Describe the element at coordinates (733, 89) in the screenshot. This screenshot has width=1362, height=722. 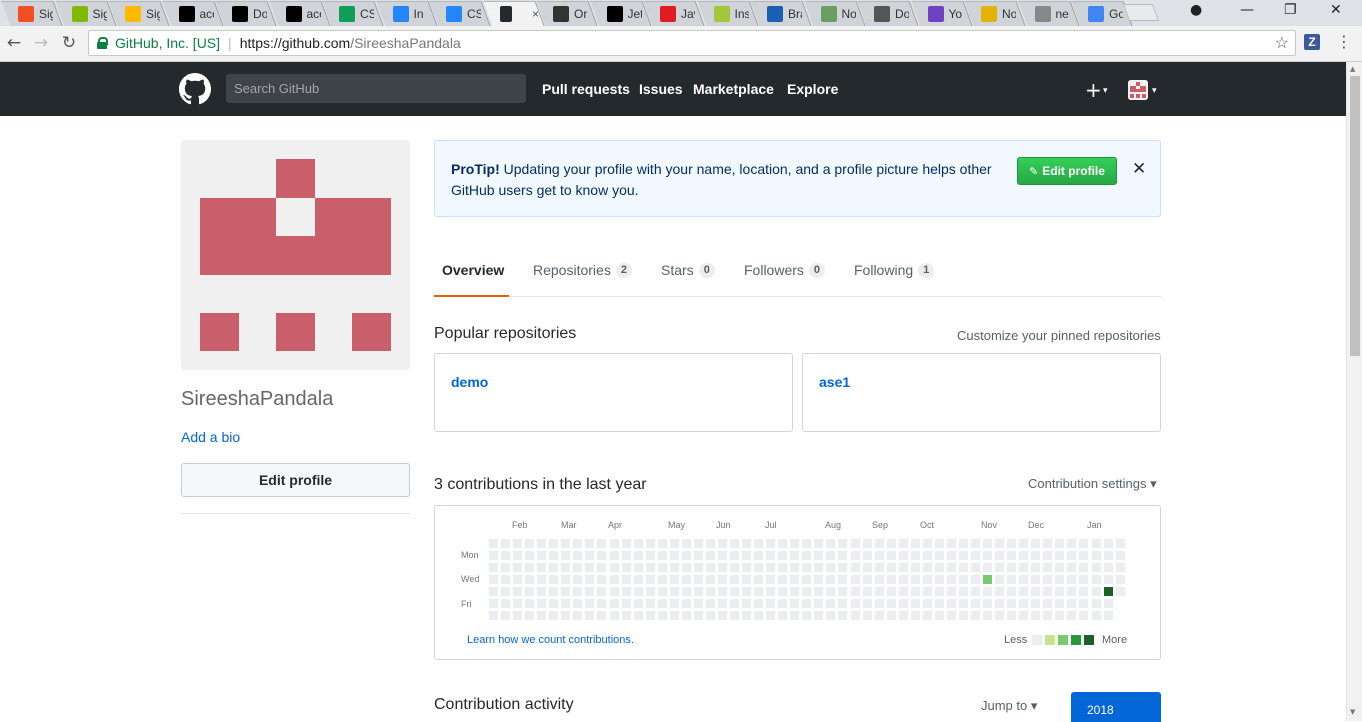
I see `nav-marketplace: Marketplace` at that location.